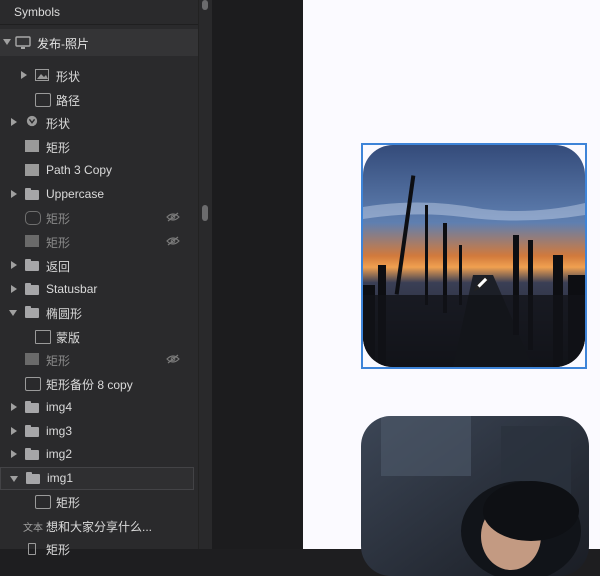  I want to click on mask-icon, so click(43, 337).